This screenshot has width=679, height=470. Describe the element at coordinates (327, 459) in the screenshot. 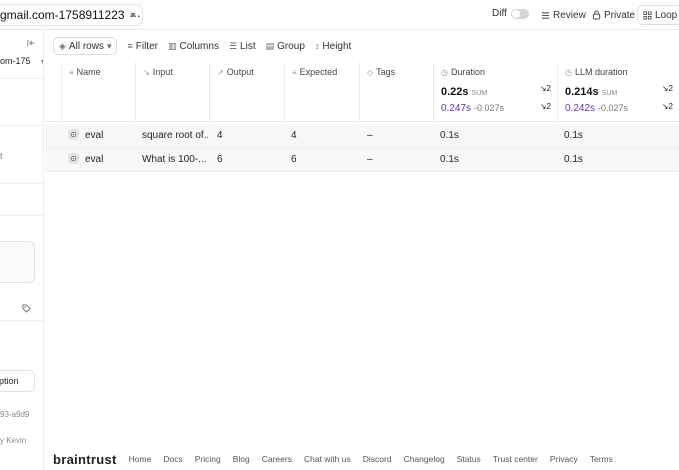

I see `footer-link-chat: Chat with us` at that location.